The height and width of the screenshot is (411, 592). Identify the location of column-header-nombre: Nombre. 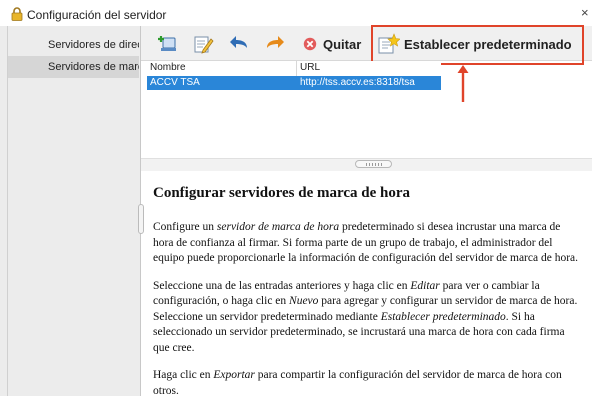
(168, 67).